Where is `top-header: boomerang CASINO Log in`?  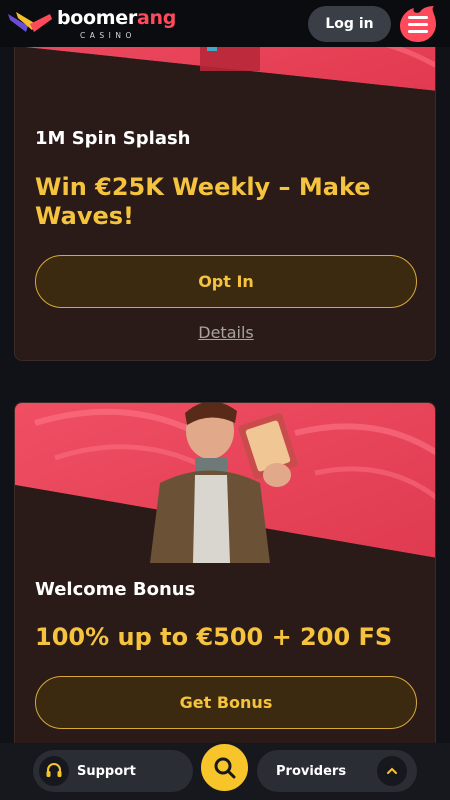 top-header: boomerang CASINO Log in is located at coordinates (225, 23).